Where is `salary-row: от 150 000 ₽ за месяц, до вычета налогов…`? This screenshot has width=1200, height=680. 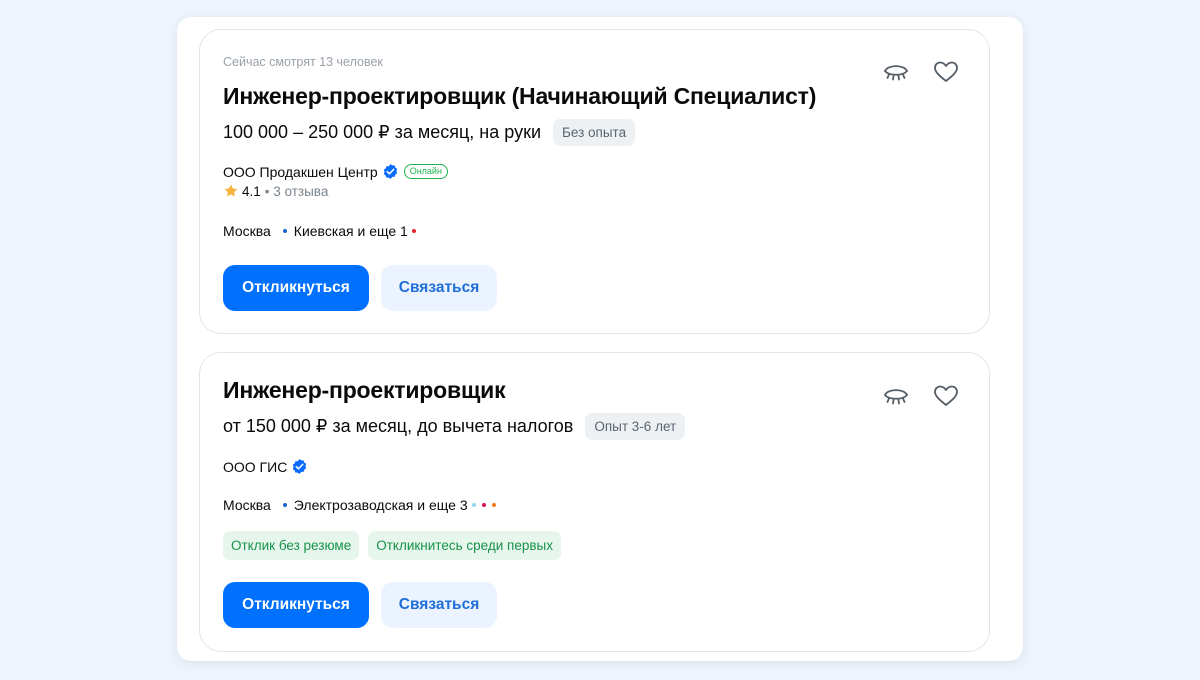
salary-row: от 150 000 ₽ за месяц, до вычета налогов… is located at coordinates (454, 426).